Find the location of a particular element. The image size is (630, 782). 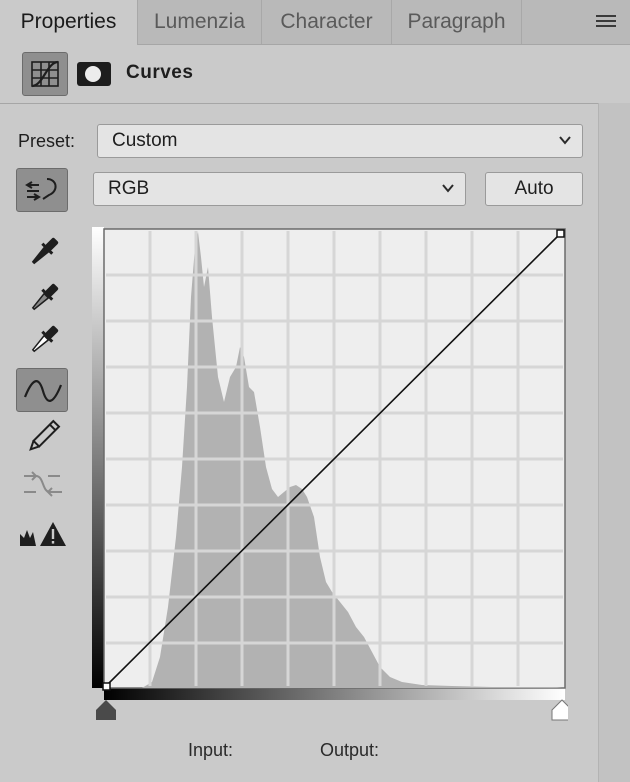

auto-button: Auto is located at coordinates (534, 189).